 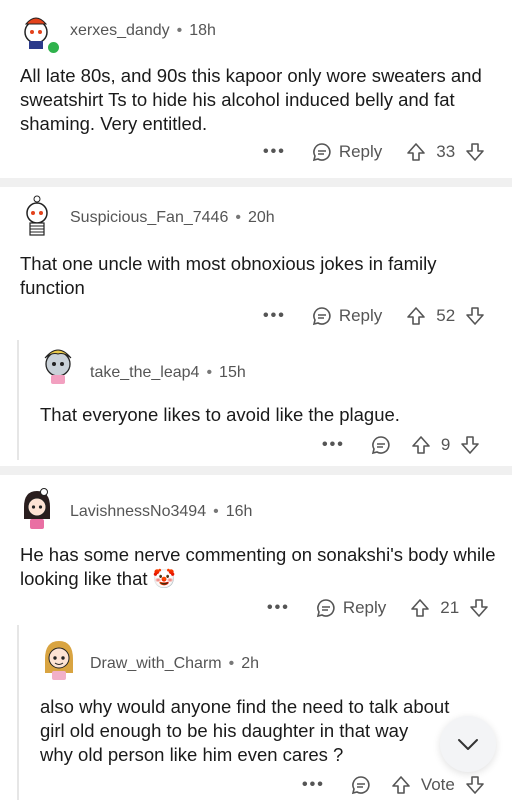 I want to click on comment-meta: Suspicious_Fan_7446 • 20h, so click(x=172, y=218).